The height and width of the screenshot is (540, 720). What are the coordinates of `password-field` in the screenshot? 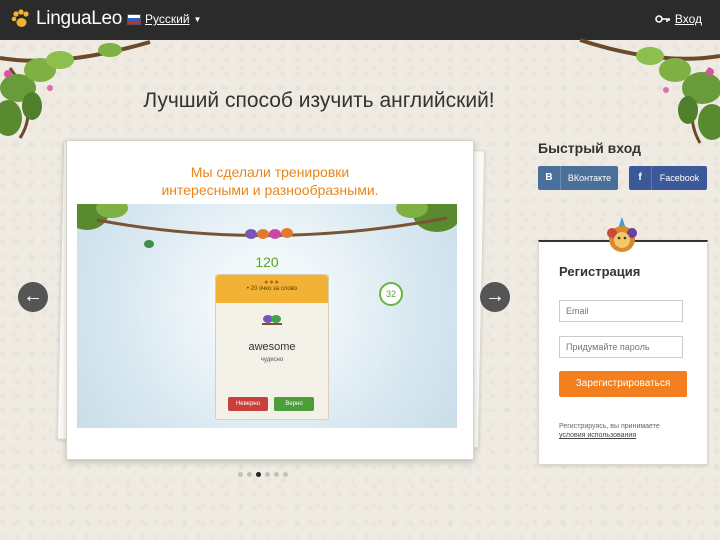 It's located at (621, 347).